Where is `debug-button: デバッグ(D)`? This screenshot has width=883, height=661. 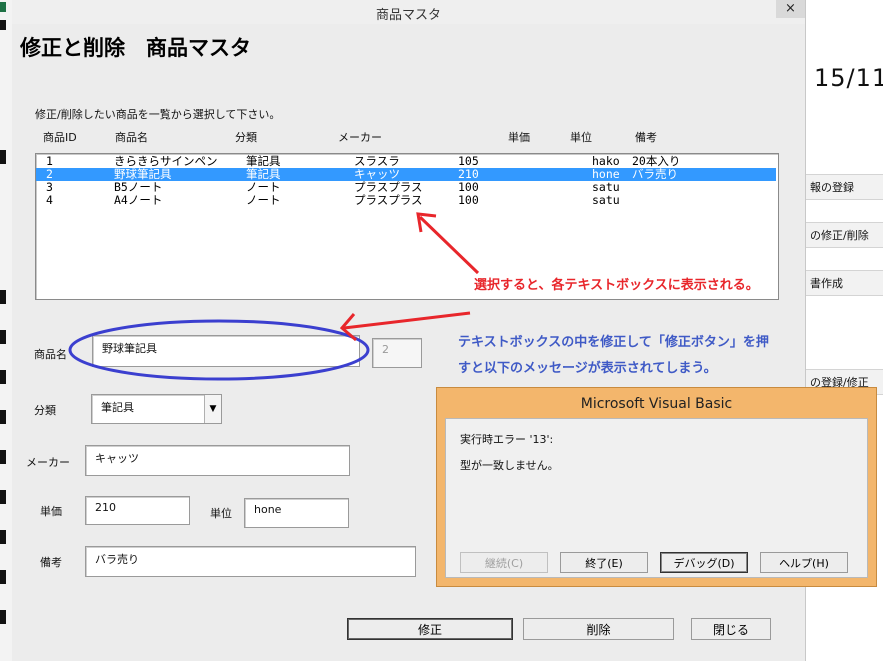 debug-button: デバッグ(D) is located at coordinates (704, 562).